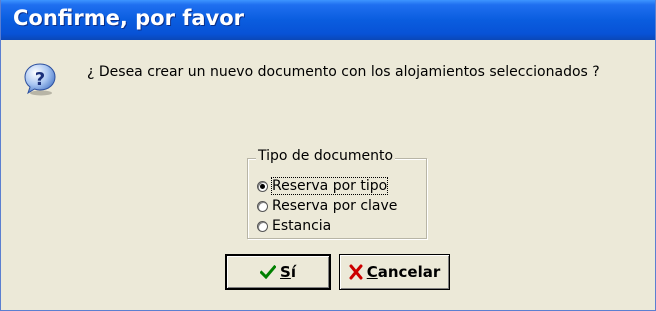 The height and width of the screenshot is (311, 656). I want to click on radio-option-reserva-por-clave: Reserva por clave, so click(327, 206).